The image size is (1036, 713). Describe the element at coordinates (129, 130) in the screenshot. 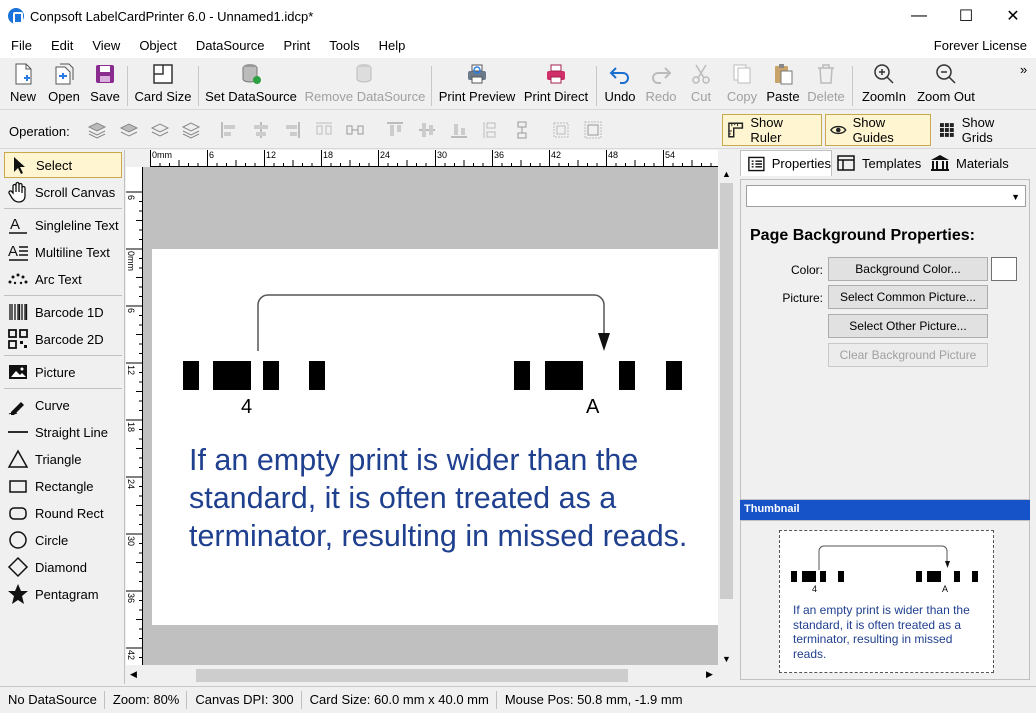

I see `bring-forward-icon` at that location.